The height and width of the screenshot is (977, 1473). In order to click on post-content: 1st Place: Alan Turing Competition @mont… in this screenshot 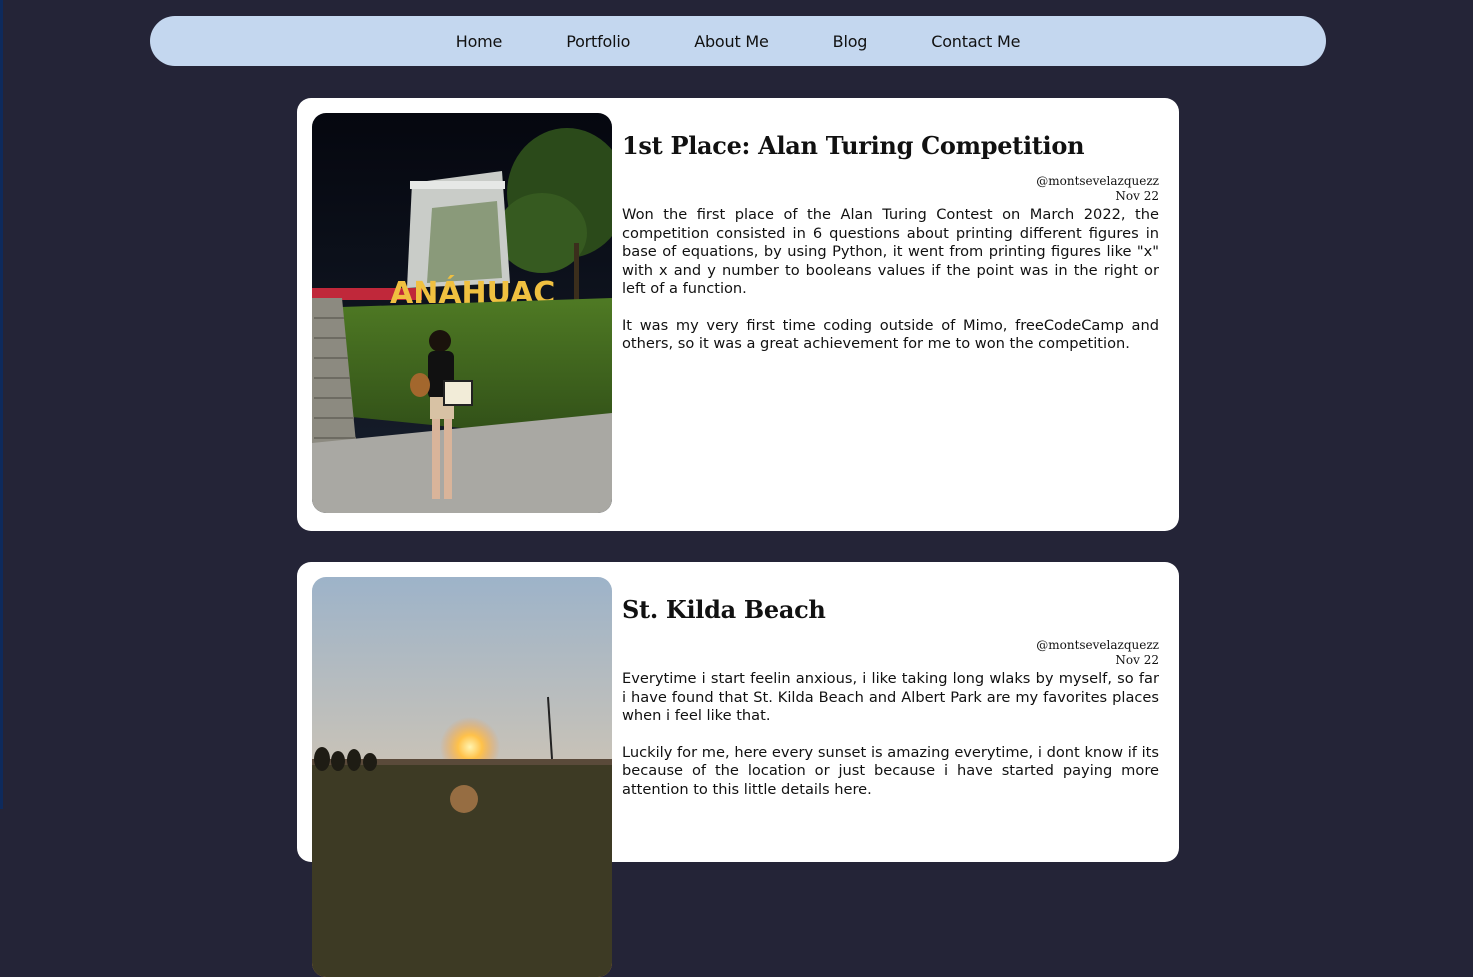, I will do `click(890, 250)`.